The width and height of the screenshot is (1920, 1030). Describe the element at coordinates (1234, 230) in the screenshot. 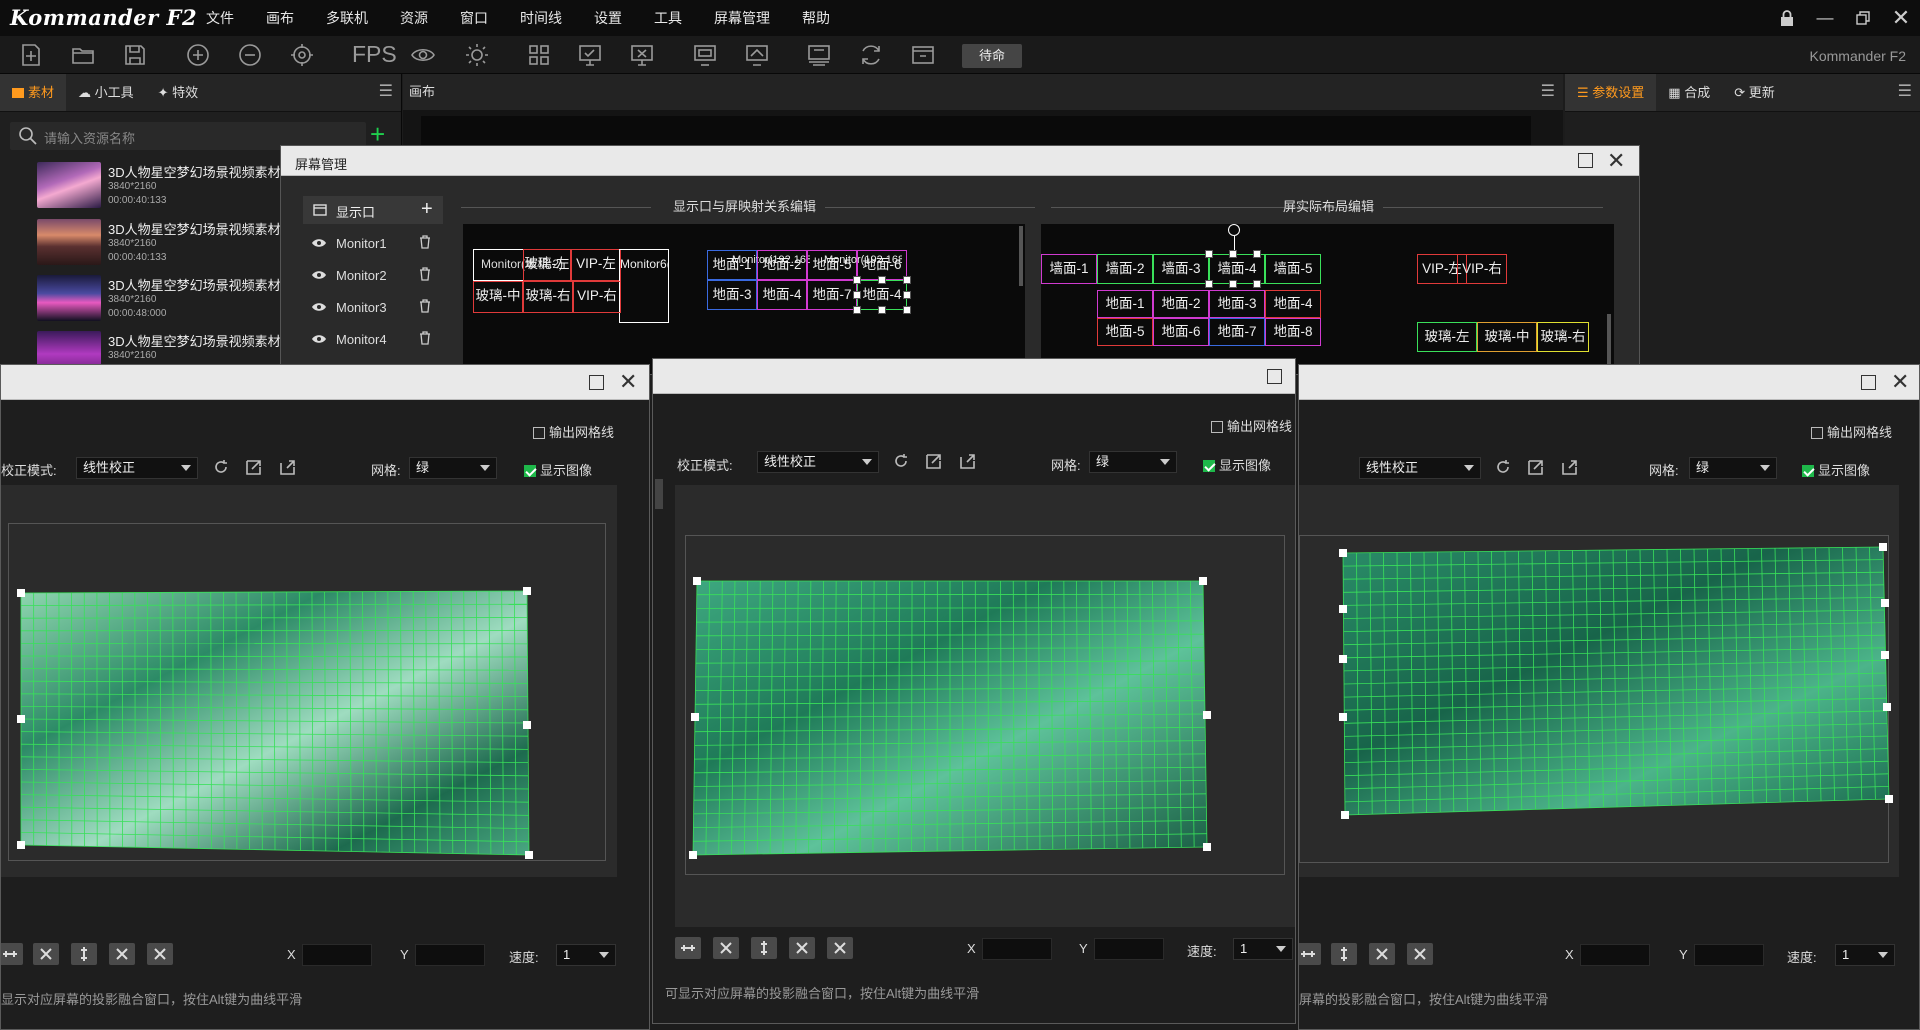

I see `rotate-handle` at that location.